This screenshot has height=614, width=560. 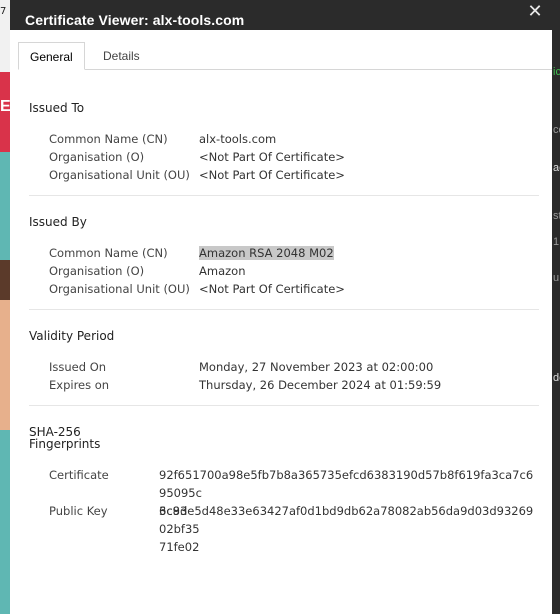 What do you see at coordinates (316, 367) in the screenshot?
I see `row-value: Monday, 27 November 2023 at 02:00:00` at bounding box center [316, 367].